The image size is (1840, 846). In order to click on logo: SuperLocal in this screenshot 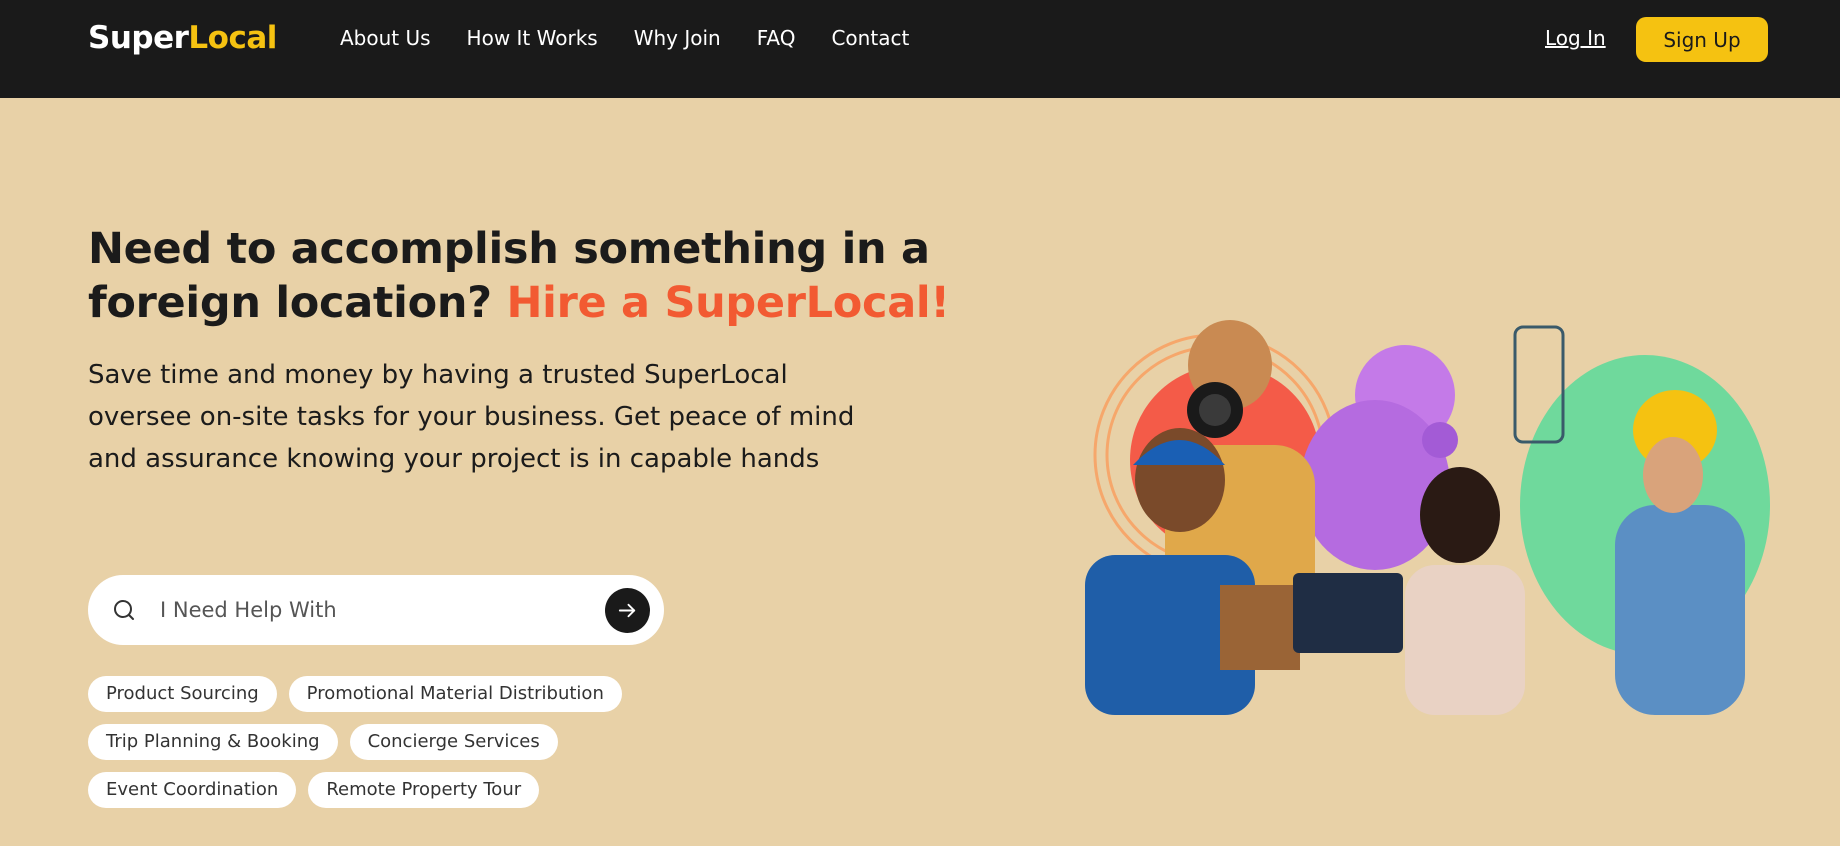, I will do `click(182, 38)`.